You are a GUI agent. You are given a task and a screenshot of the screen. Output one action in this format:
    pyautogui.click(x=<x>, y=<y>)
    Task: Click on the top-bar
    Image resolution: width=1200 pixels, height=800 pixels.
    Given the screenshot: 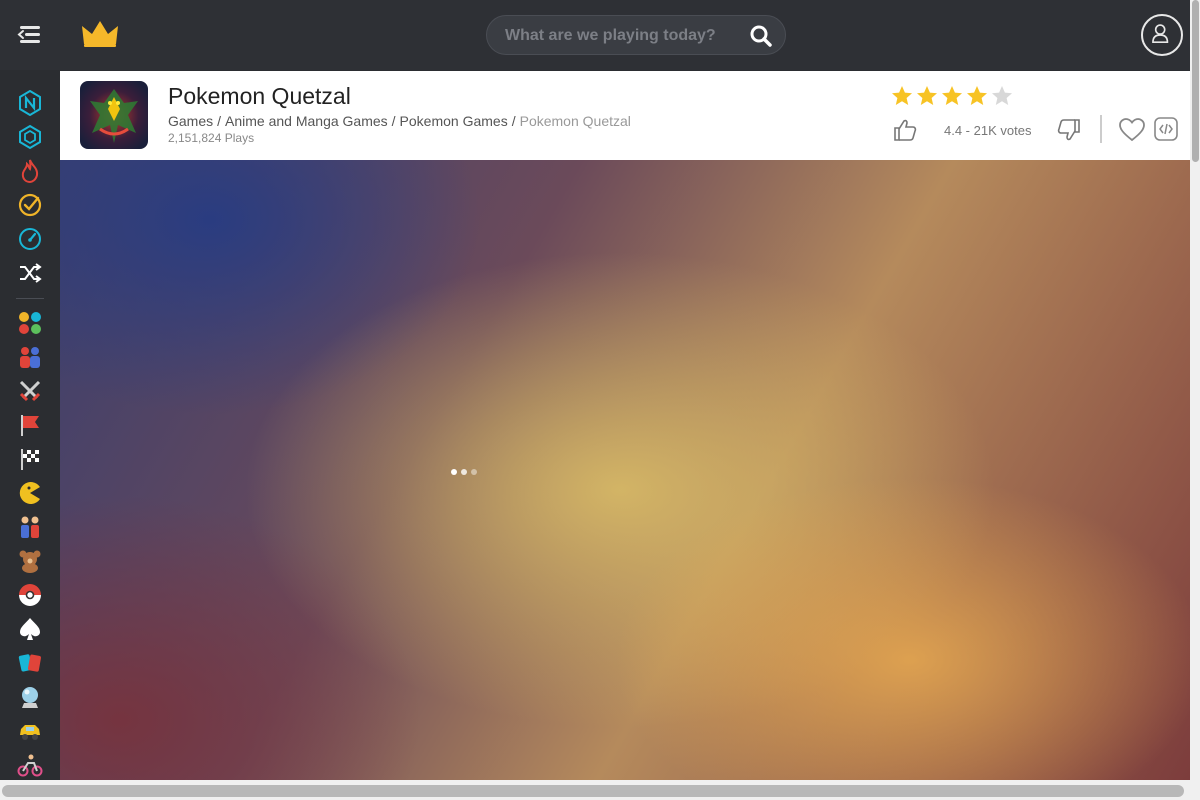 What is the action you would take?
    pyautogui.click(x=595, y=35)
    